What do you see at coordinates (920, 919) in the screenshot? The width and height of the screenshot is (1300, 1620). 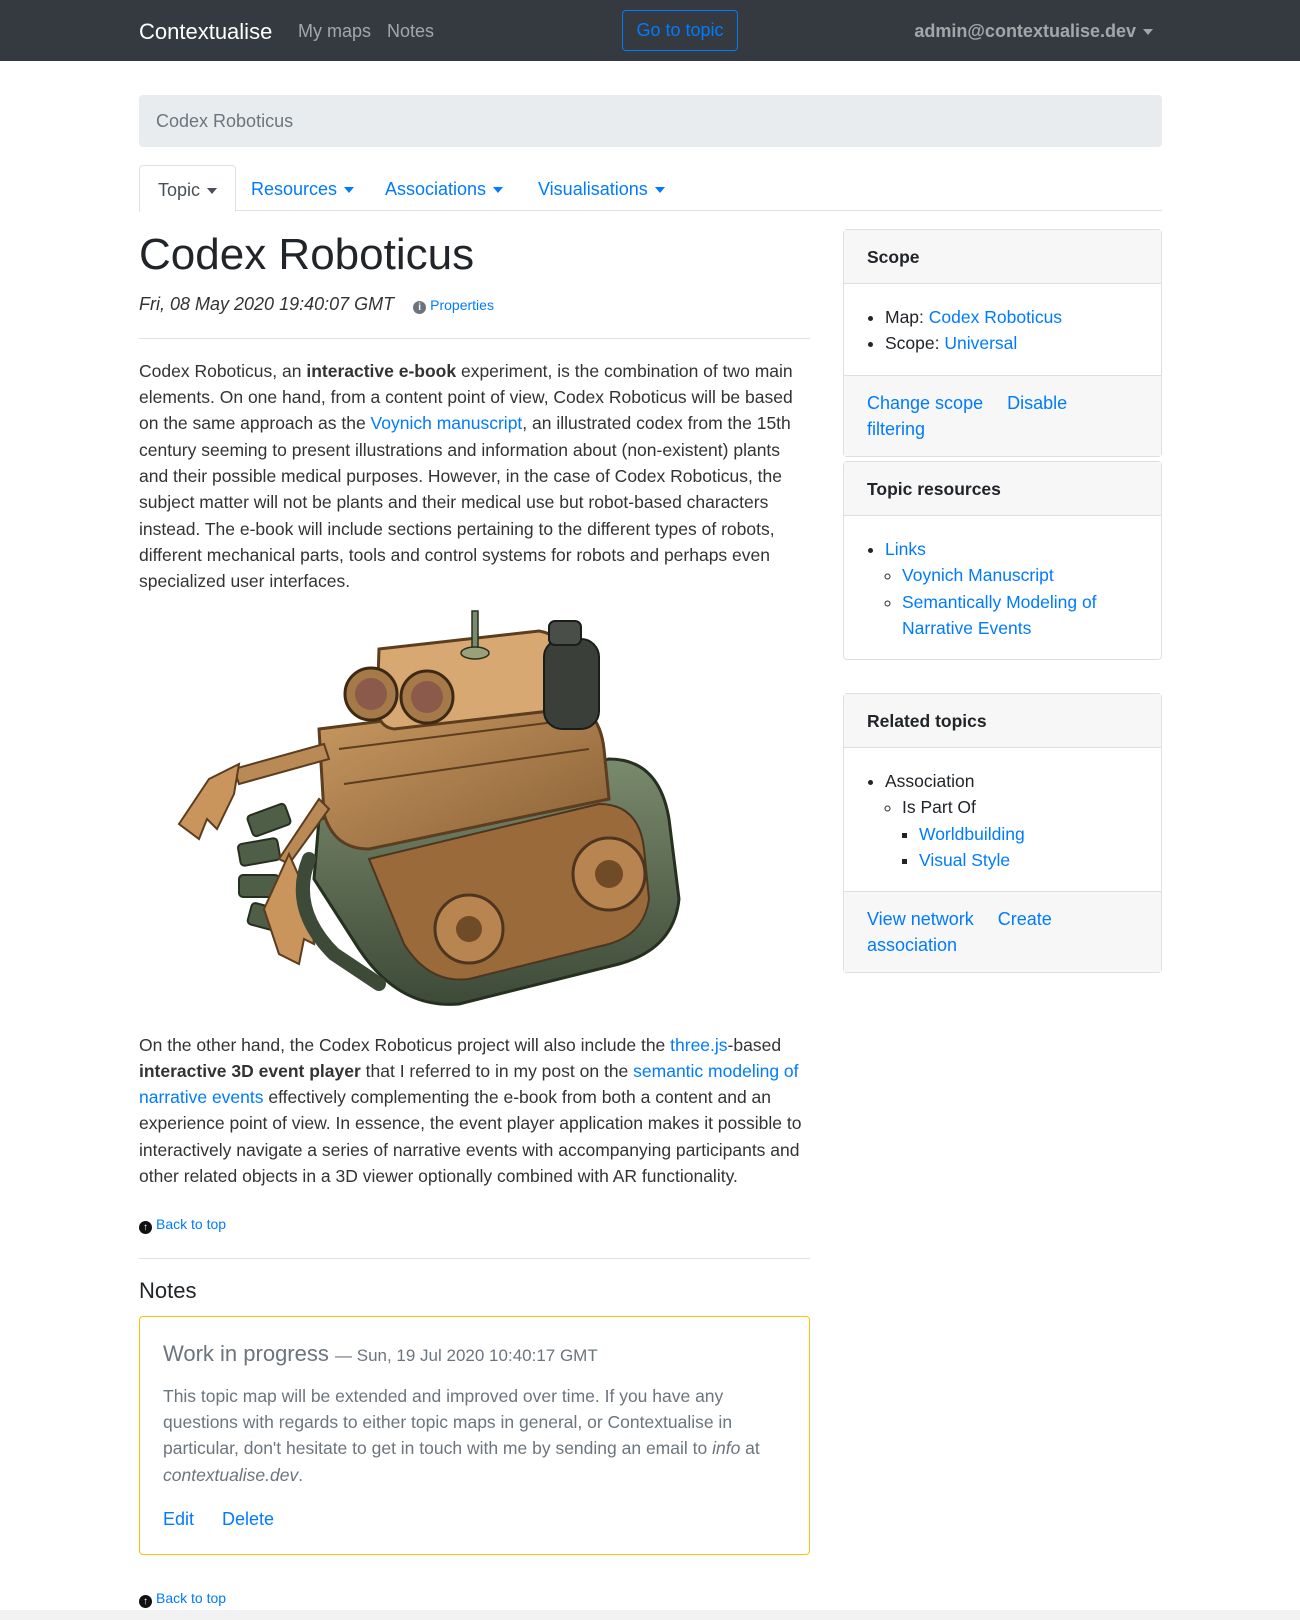 I see `view-network-link: View network` at bounding box center [920, 919].